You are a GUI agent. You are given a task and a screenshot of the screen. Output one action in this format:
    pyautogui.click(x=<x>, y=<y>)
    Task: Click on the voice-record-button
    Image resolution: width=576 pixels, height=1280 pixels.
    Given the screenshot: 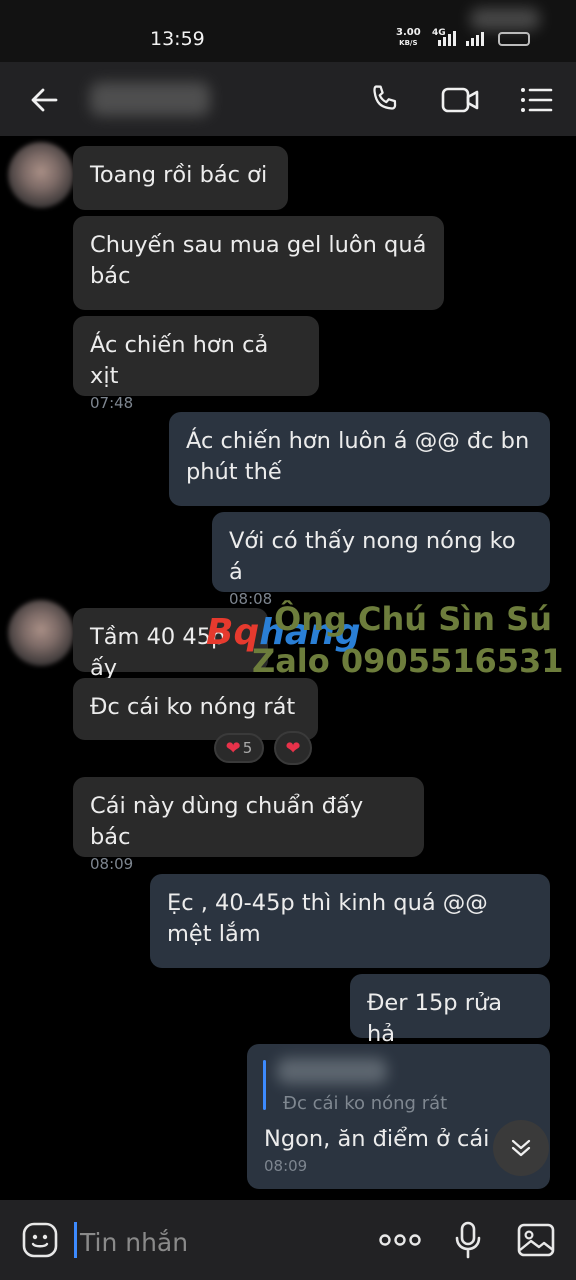 What is the action you would take?
    pyautogui.click(x=468, y=1240)
    